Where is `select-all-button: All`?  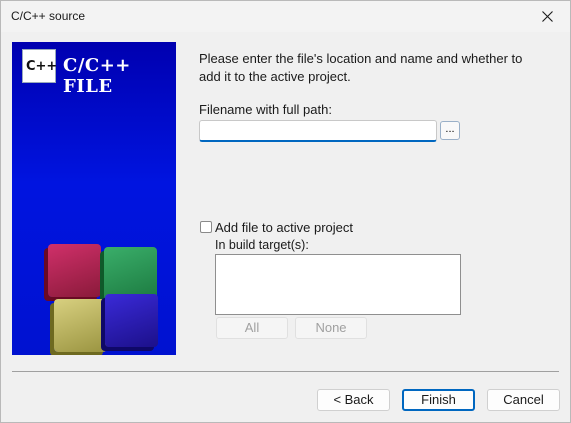
select-all-button: All is located at coordinates (252, 328).